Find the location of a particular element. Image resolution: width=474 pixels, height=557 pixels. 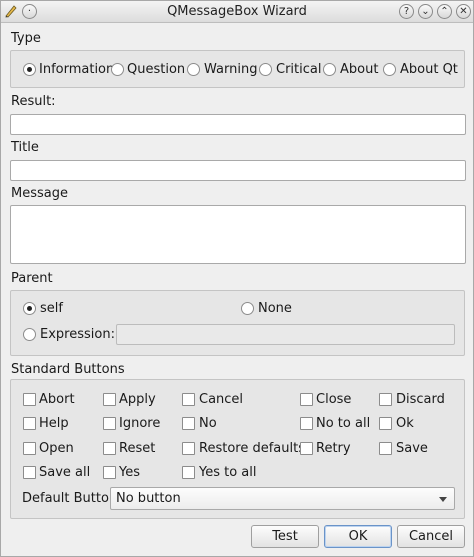

message-field is located at coordinates (238, 234).